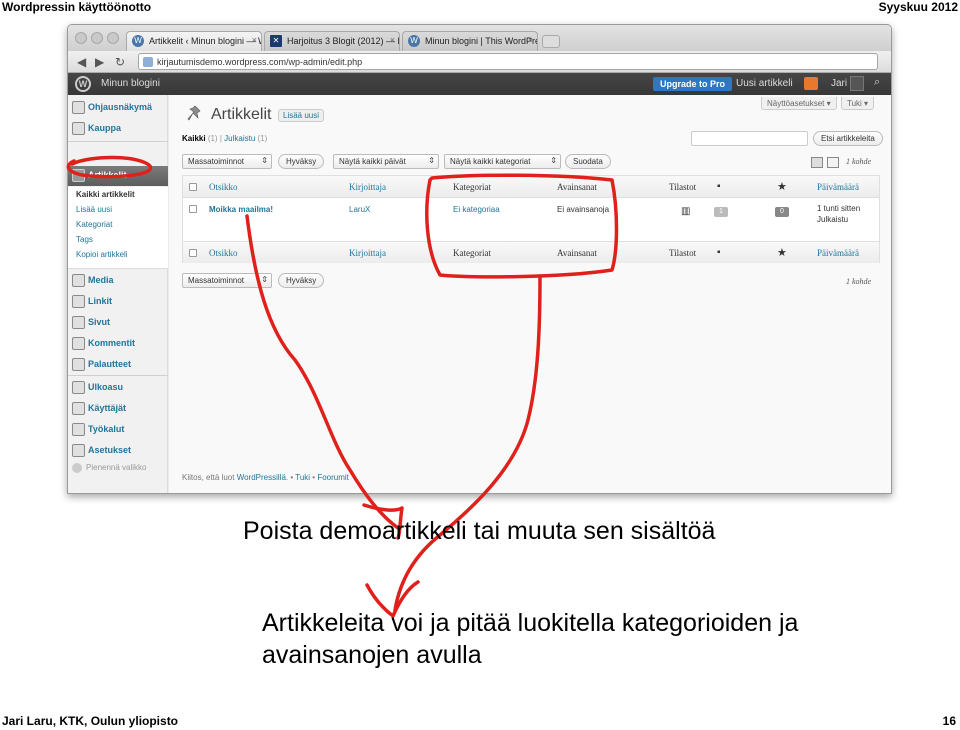 Image resolution: width=960 pixels, height=730 pixels. What do you see at coordinates (858, 103) in the screenshot?
I see `help-button: Tuki ▾` at bounding box center [858, 103].